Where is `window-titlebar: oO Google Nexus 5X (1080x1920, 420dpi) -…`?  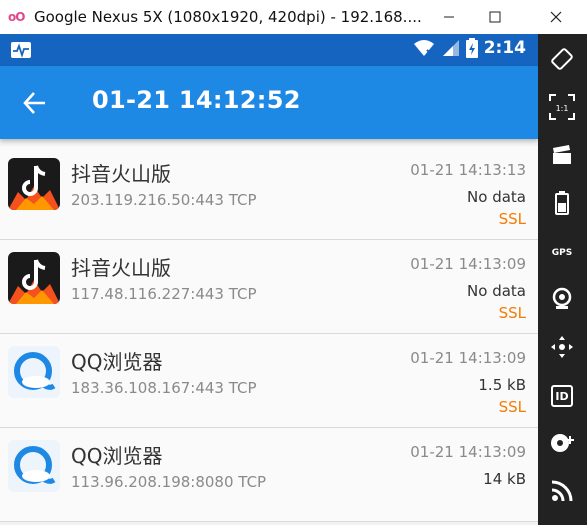 window-titlebar: oO Google Nexus 5X (1080x1920, 420dpi) -… is located at coordinates (293, 17).